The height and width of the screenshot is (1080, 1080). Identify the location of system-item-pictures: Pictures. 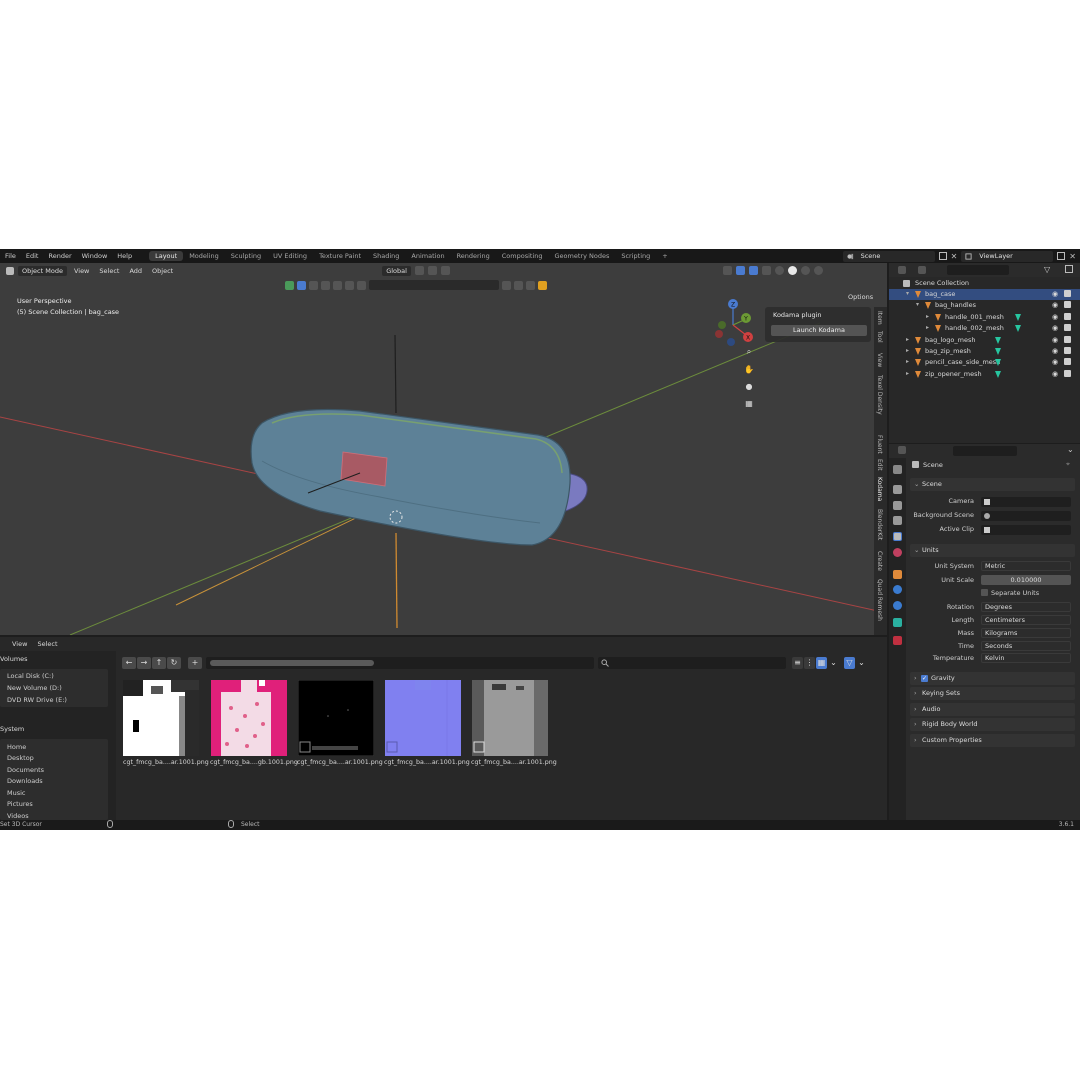
(20, 804).